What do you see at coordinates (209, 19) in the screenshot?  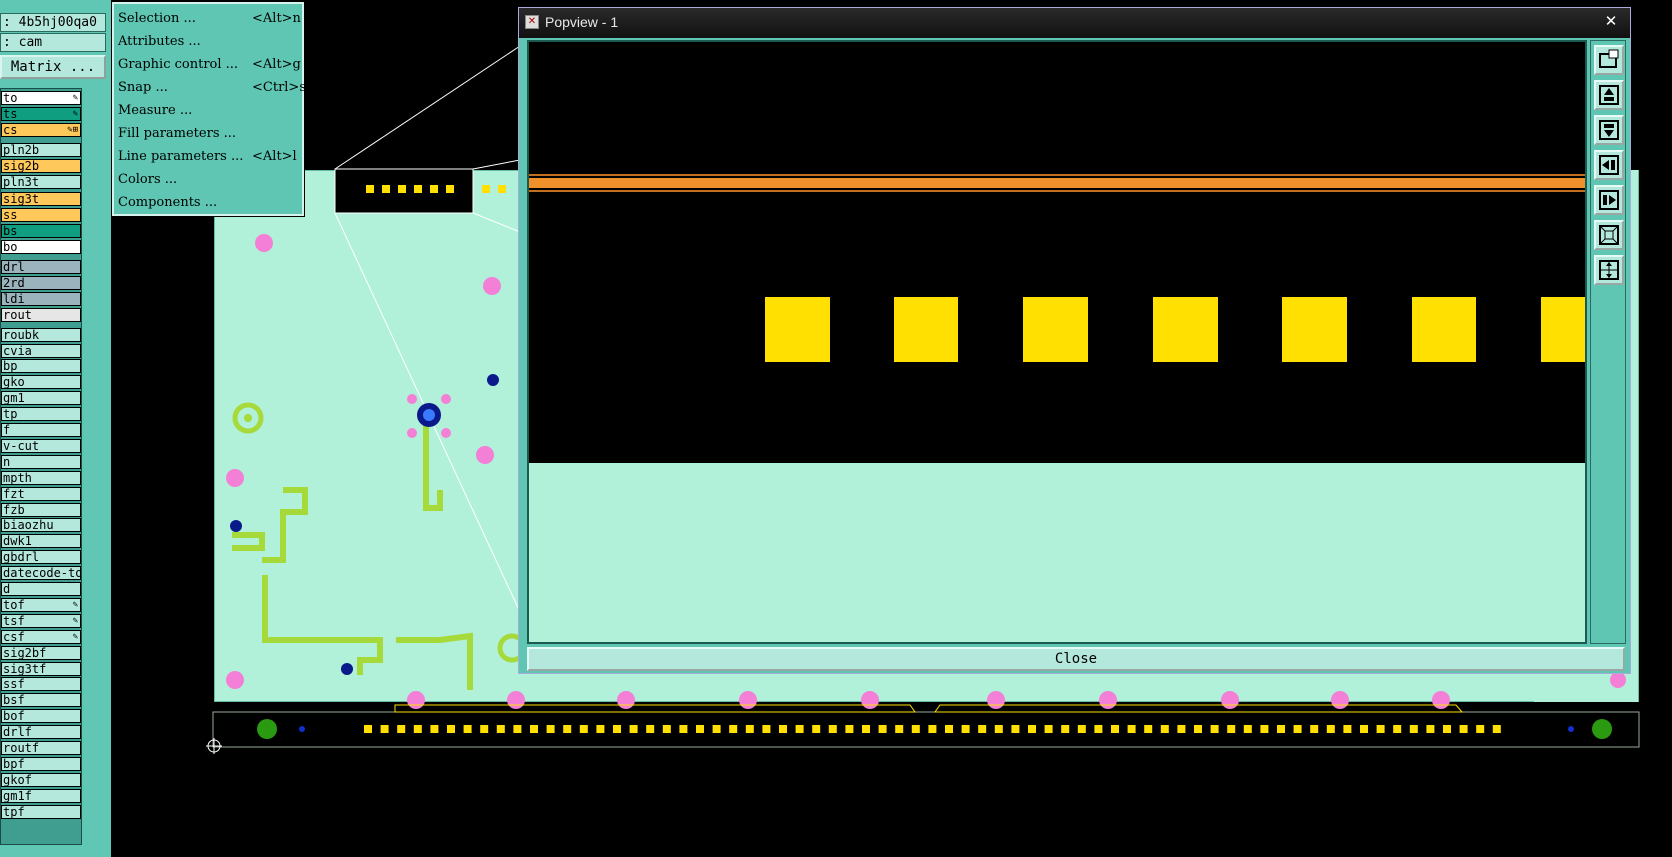 I see `menu-item-selection: Selection ... <Alt>n` at bounding box center [209, 19].